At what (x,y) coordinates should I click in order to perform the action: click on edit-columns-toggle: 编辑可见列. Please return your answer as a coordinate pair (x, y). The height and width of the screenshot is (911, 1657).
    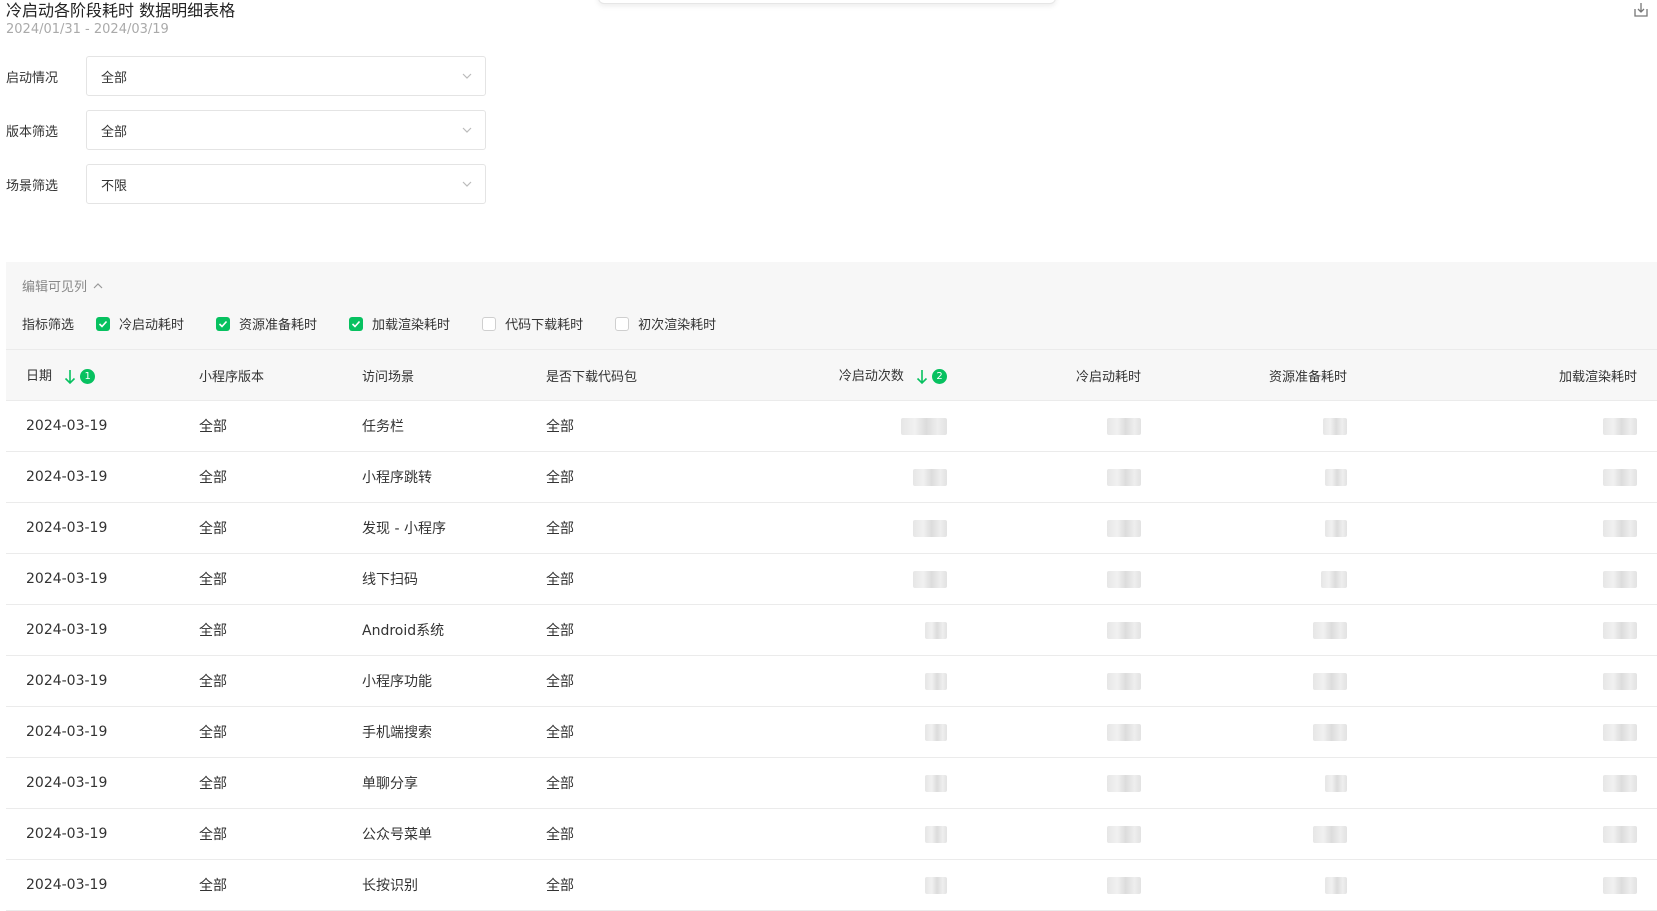
    Looking at the image, I should click on (62, 285).